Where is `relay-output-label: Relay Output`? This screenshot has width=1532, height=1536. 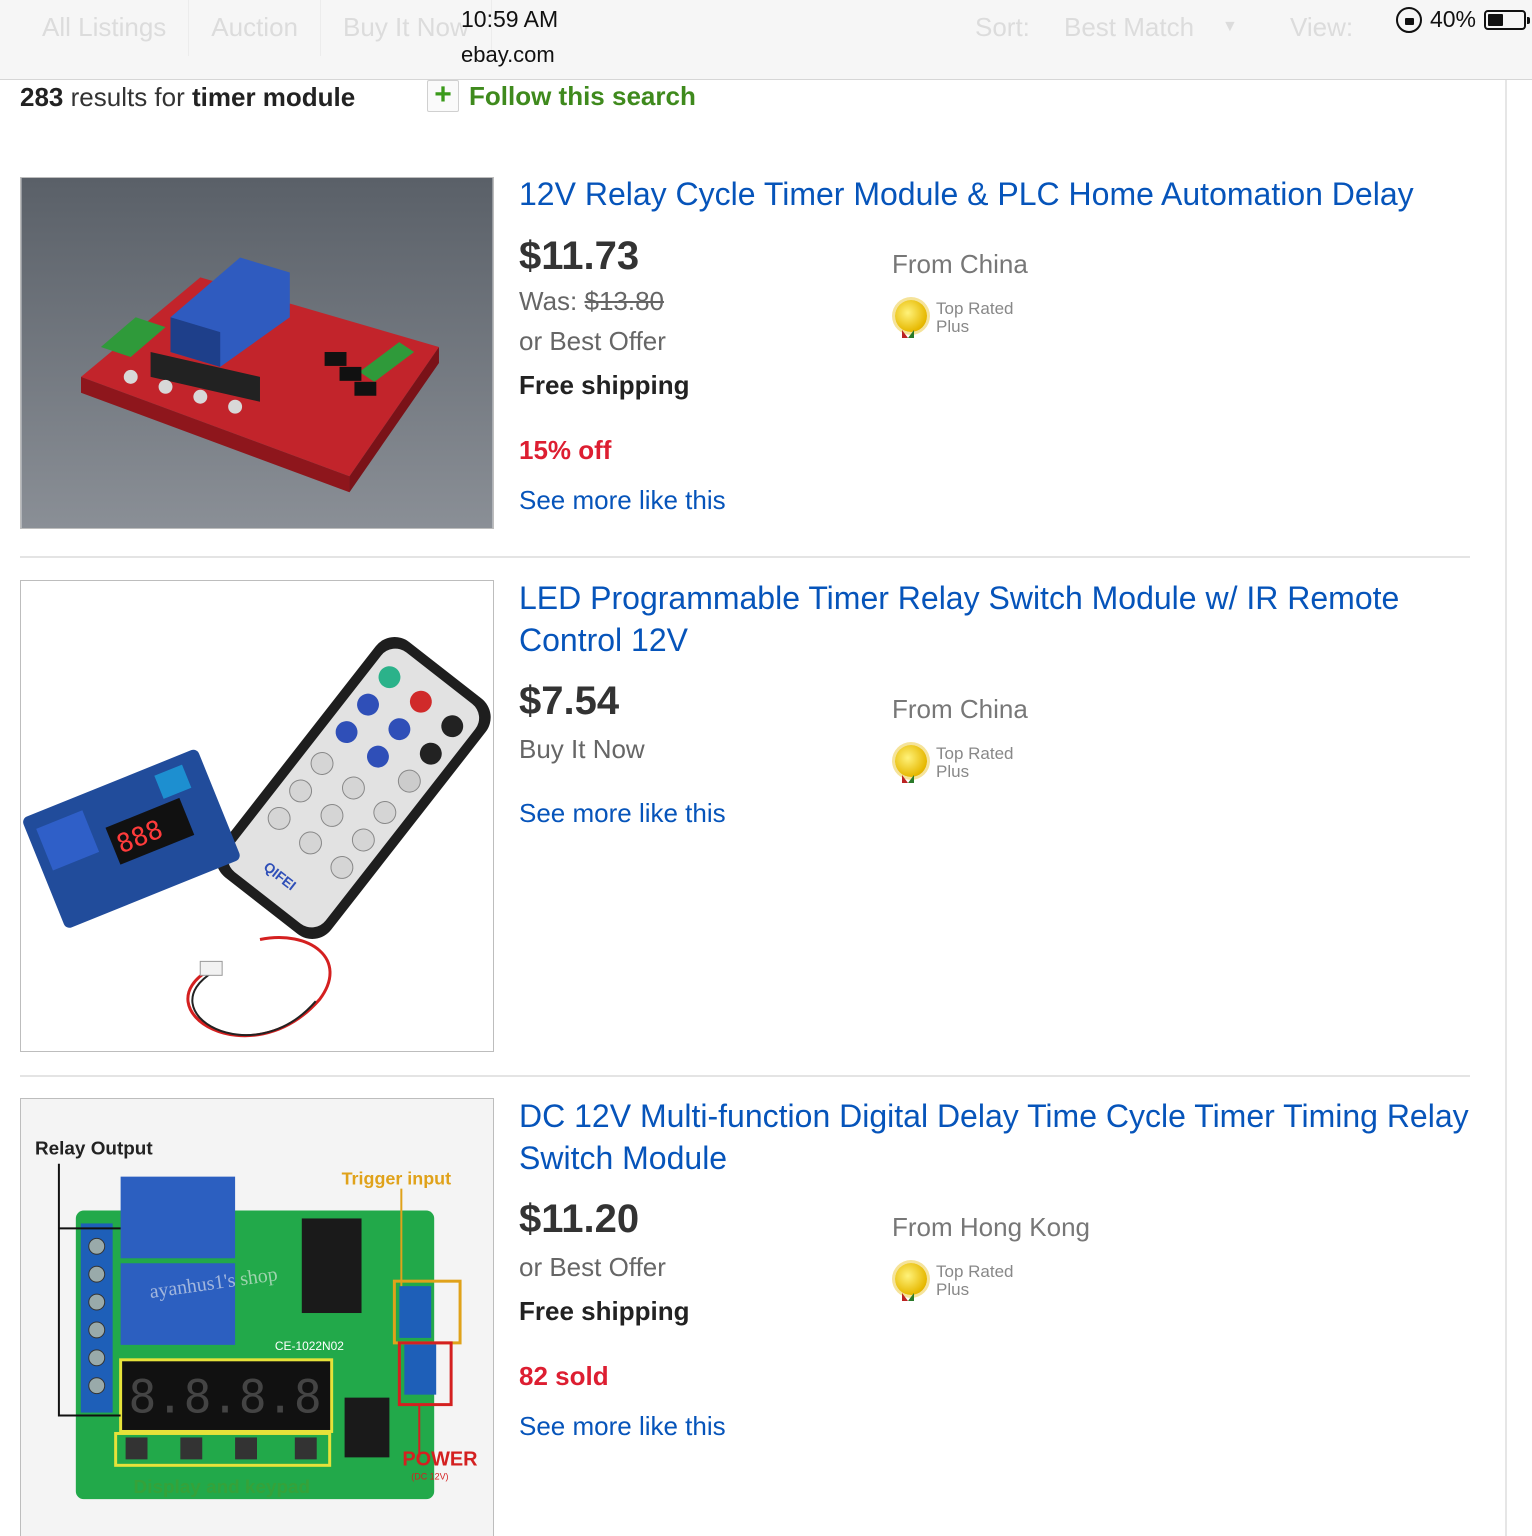
relay-output-label: Relay Output is located at coordinates (94, 1149).